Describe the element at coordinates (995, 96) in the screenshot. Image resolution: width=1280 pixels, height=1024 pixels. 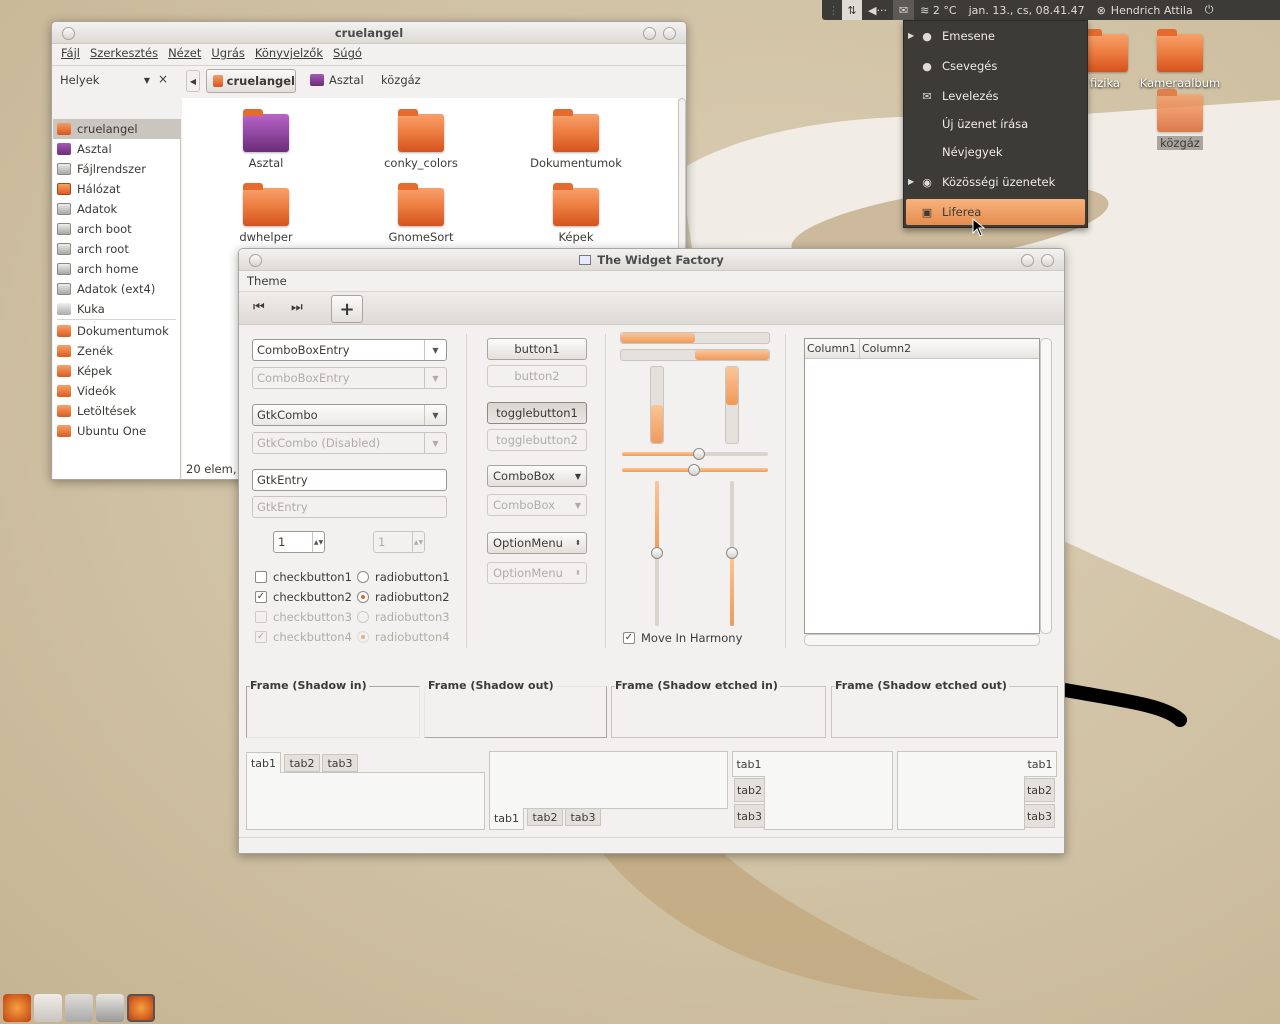
I see `menu-item-levelezés: ✉ Levelezés` at that location.